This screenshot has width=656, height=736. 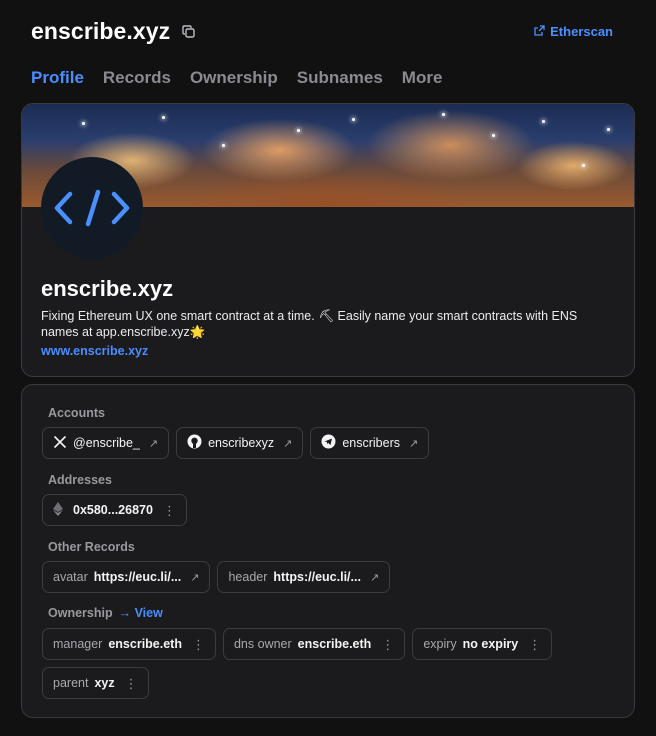 I want to click on tab-records: Records, so click(x=137, y=78).